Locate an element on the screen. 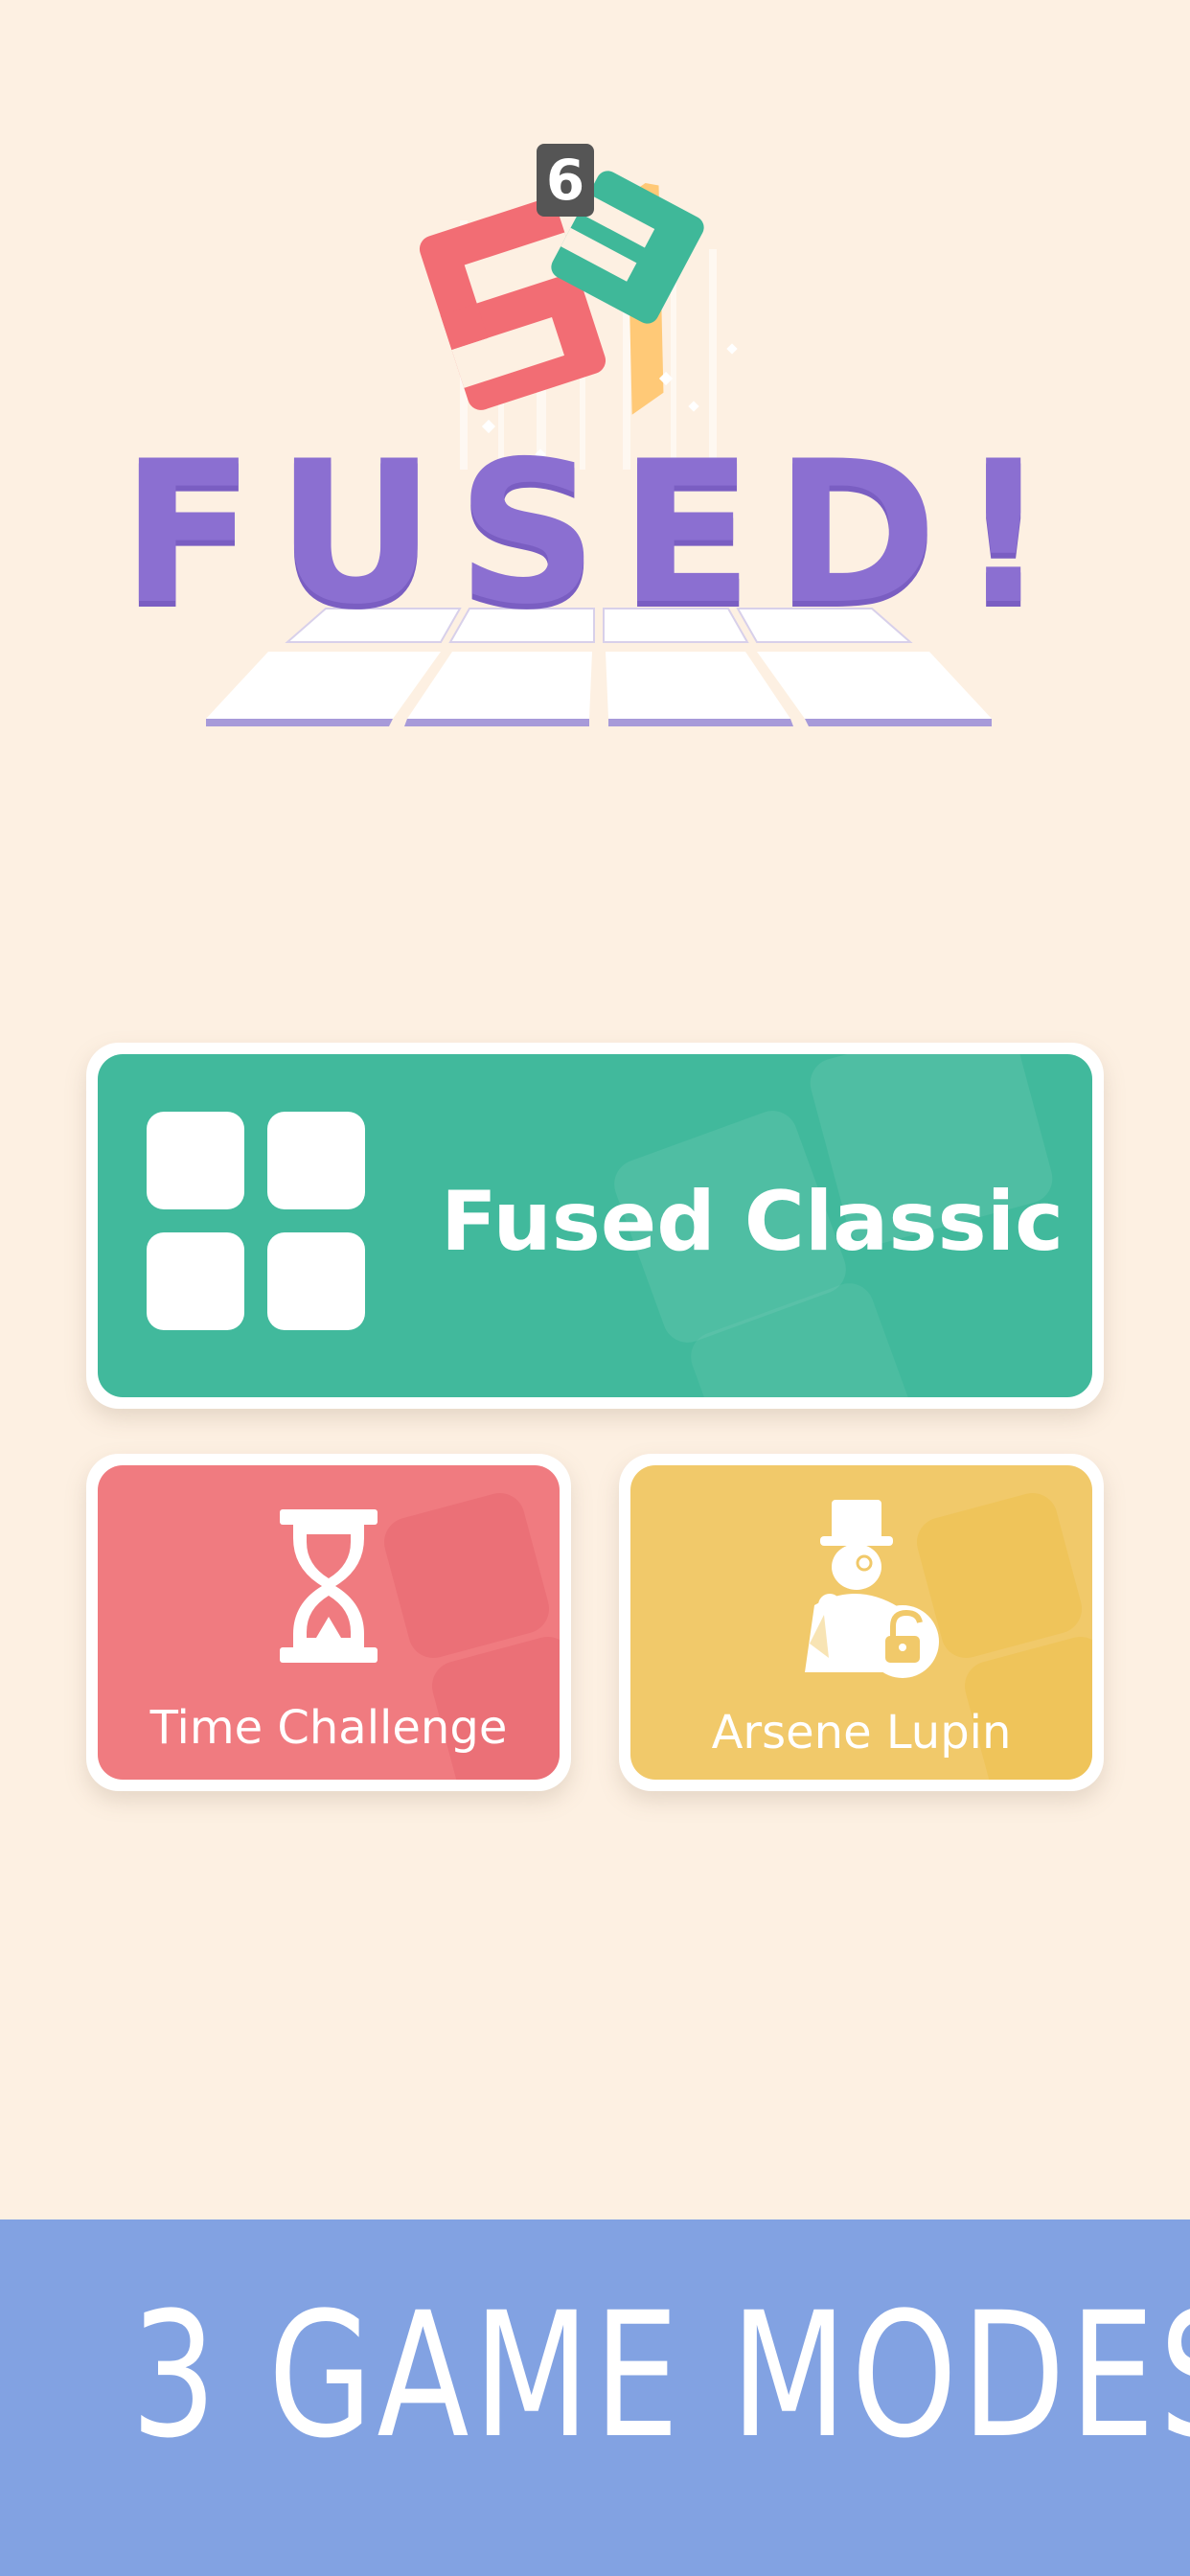 This screenshot has height=2576, width=1190. grid-icon is located at coordinates (256, 1221).